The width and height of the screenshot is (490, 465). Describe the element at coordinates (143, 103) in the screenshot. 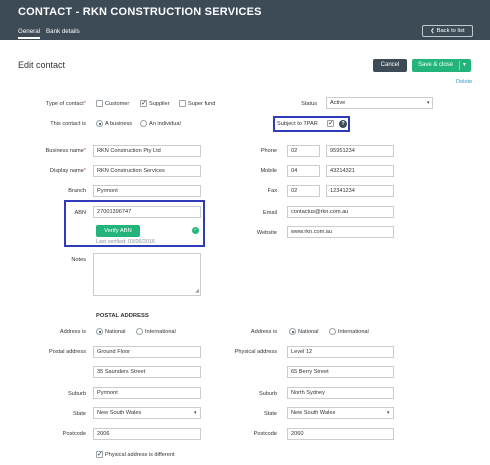

I see `supplier-checkbox` at that location.